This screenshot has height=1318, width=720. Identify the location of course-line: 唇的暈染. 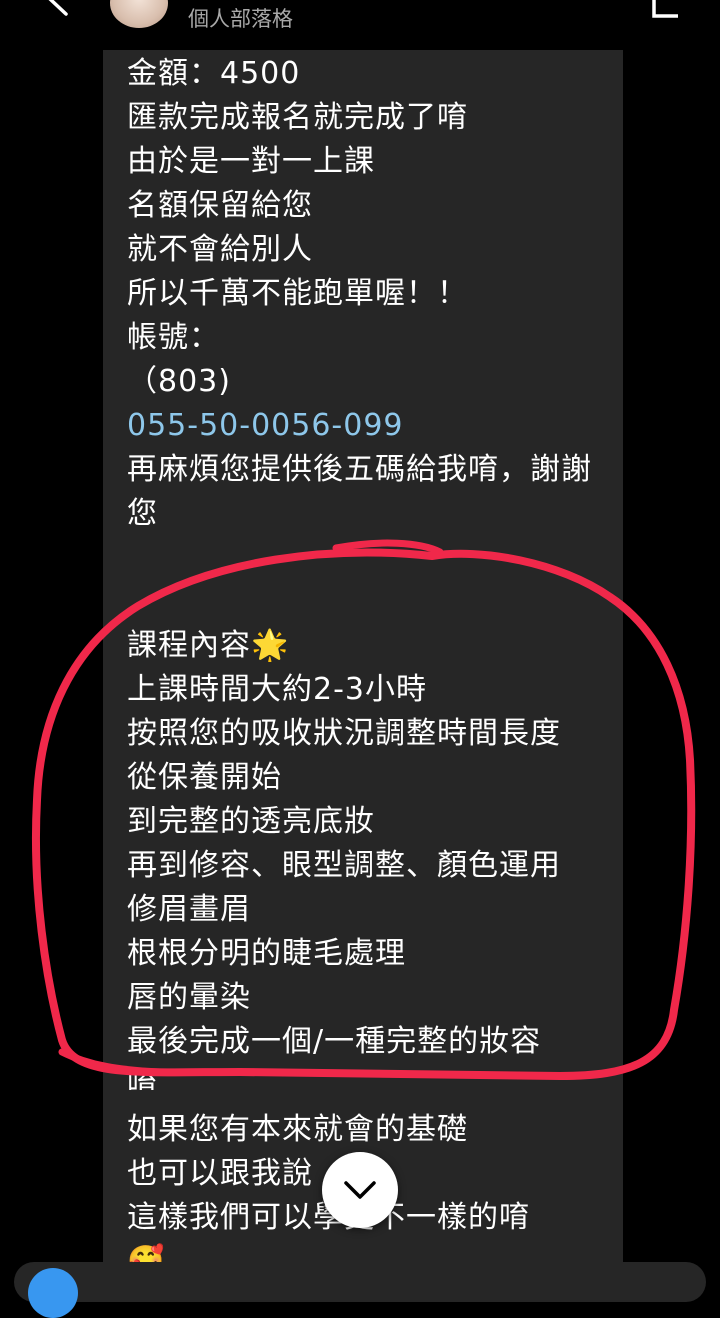
(189, 997).